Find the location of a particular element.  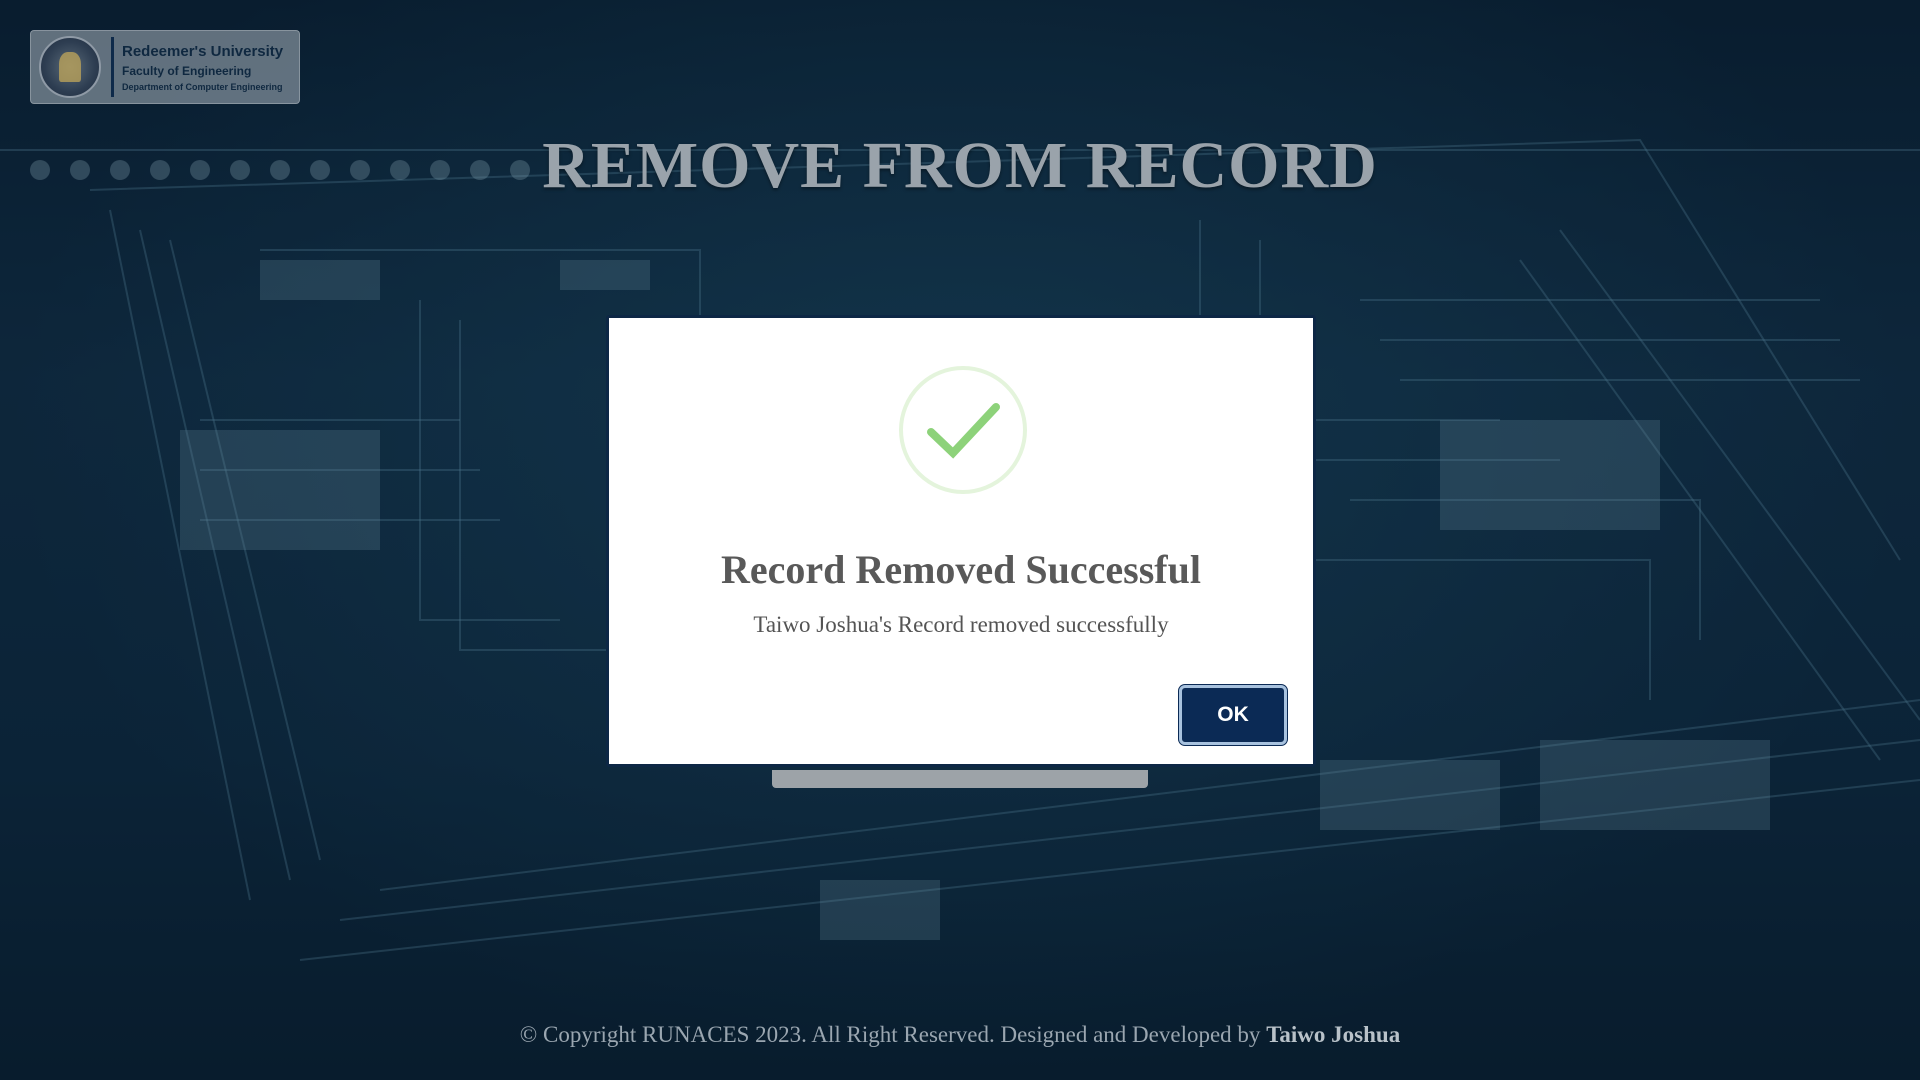

check-icon is located at coordinates (963, 430).